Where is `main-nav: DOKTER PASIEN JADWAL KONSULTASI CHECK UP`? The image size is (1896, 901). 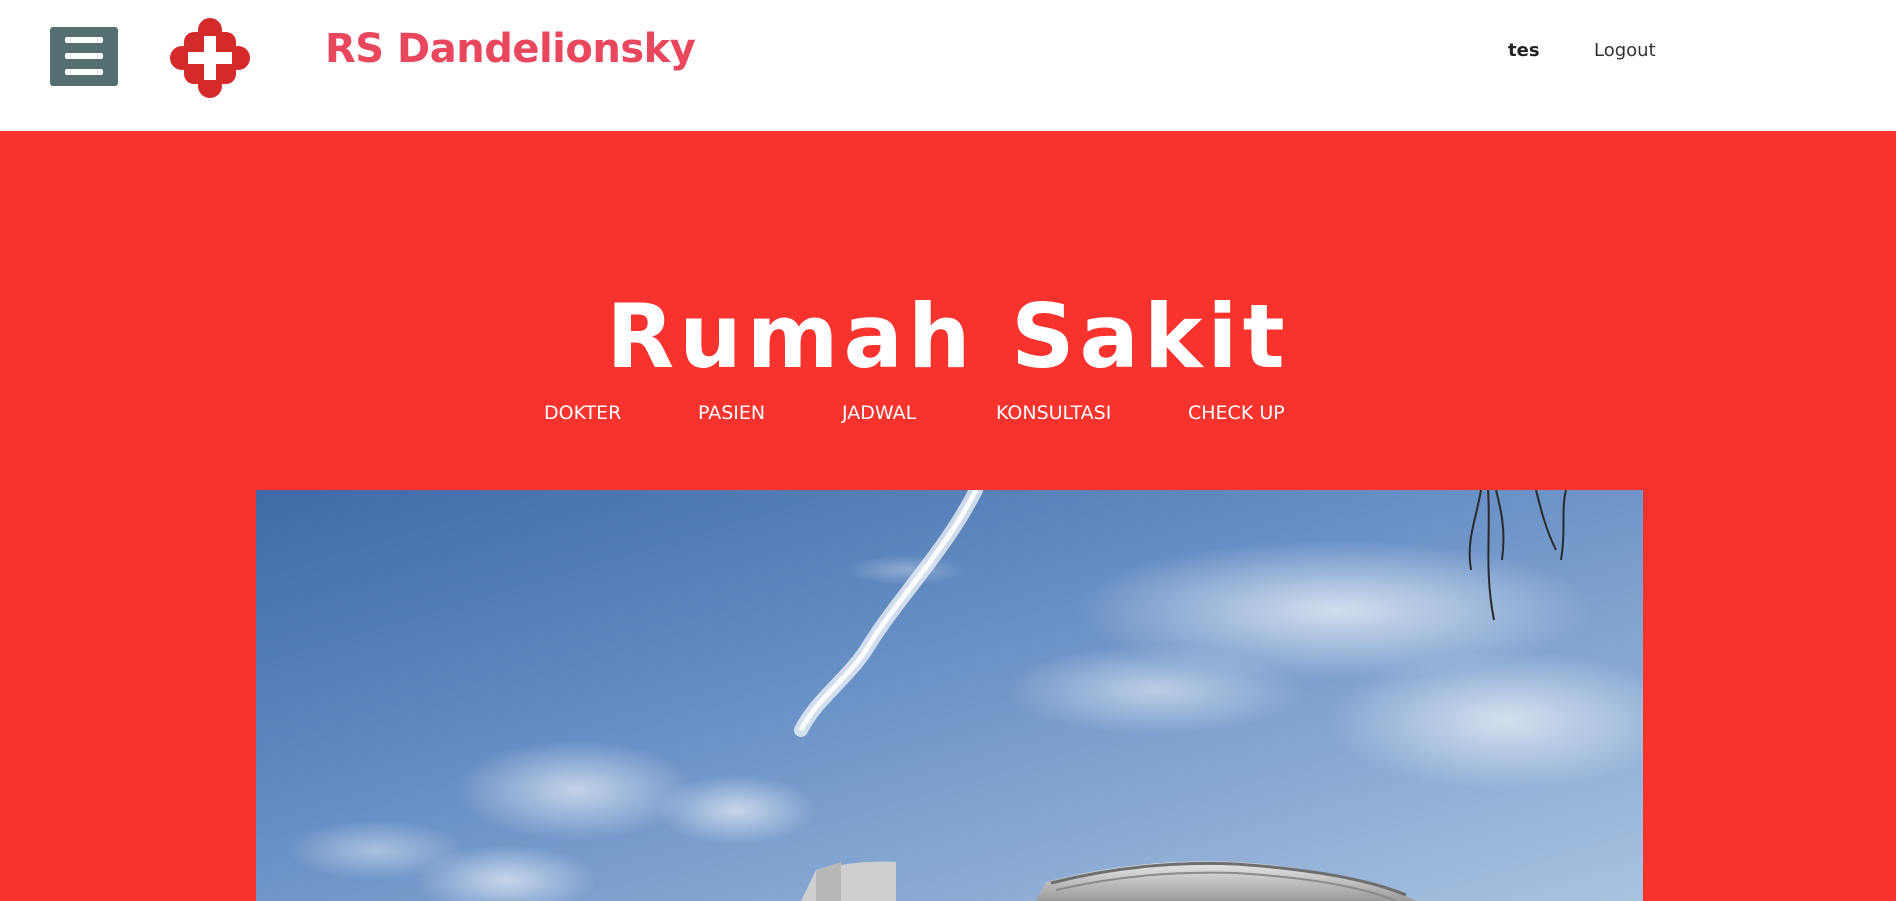
main-nav: DOKTER PASIEN JADWAL KONSULTASI CHECK UP is located at coordinates (948, 415).